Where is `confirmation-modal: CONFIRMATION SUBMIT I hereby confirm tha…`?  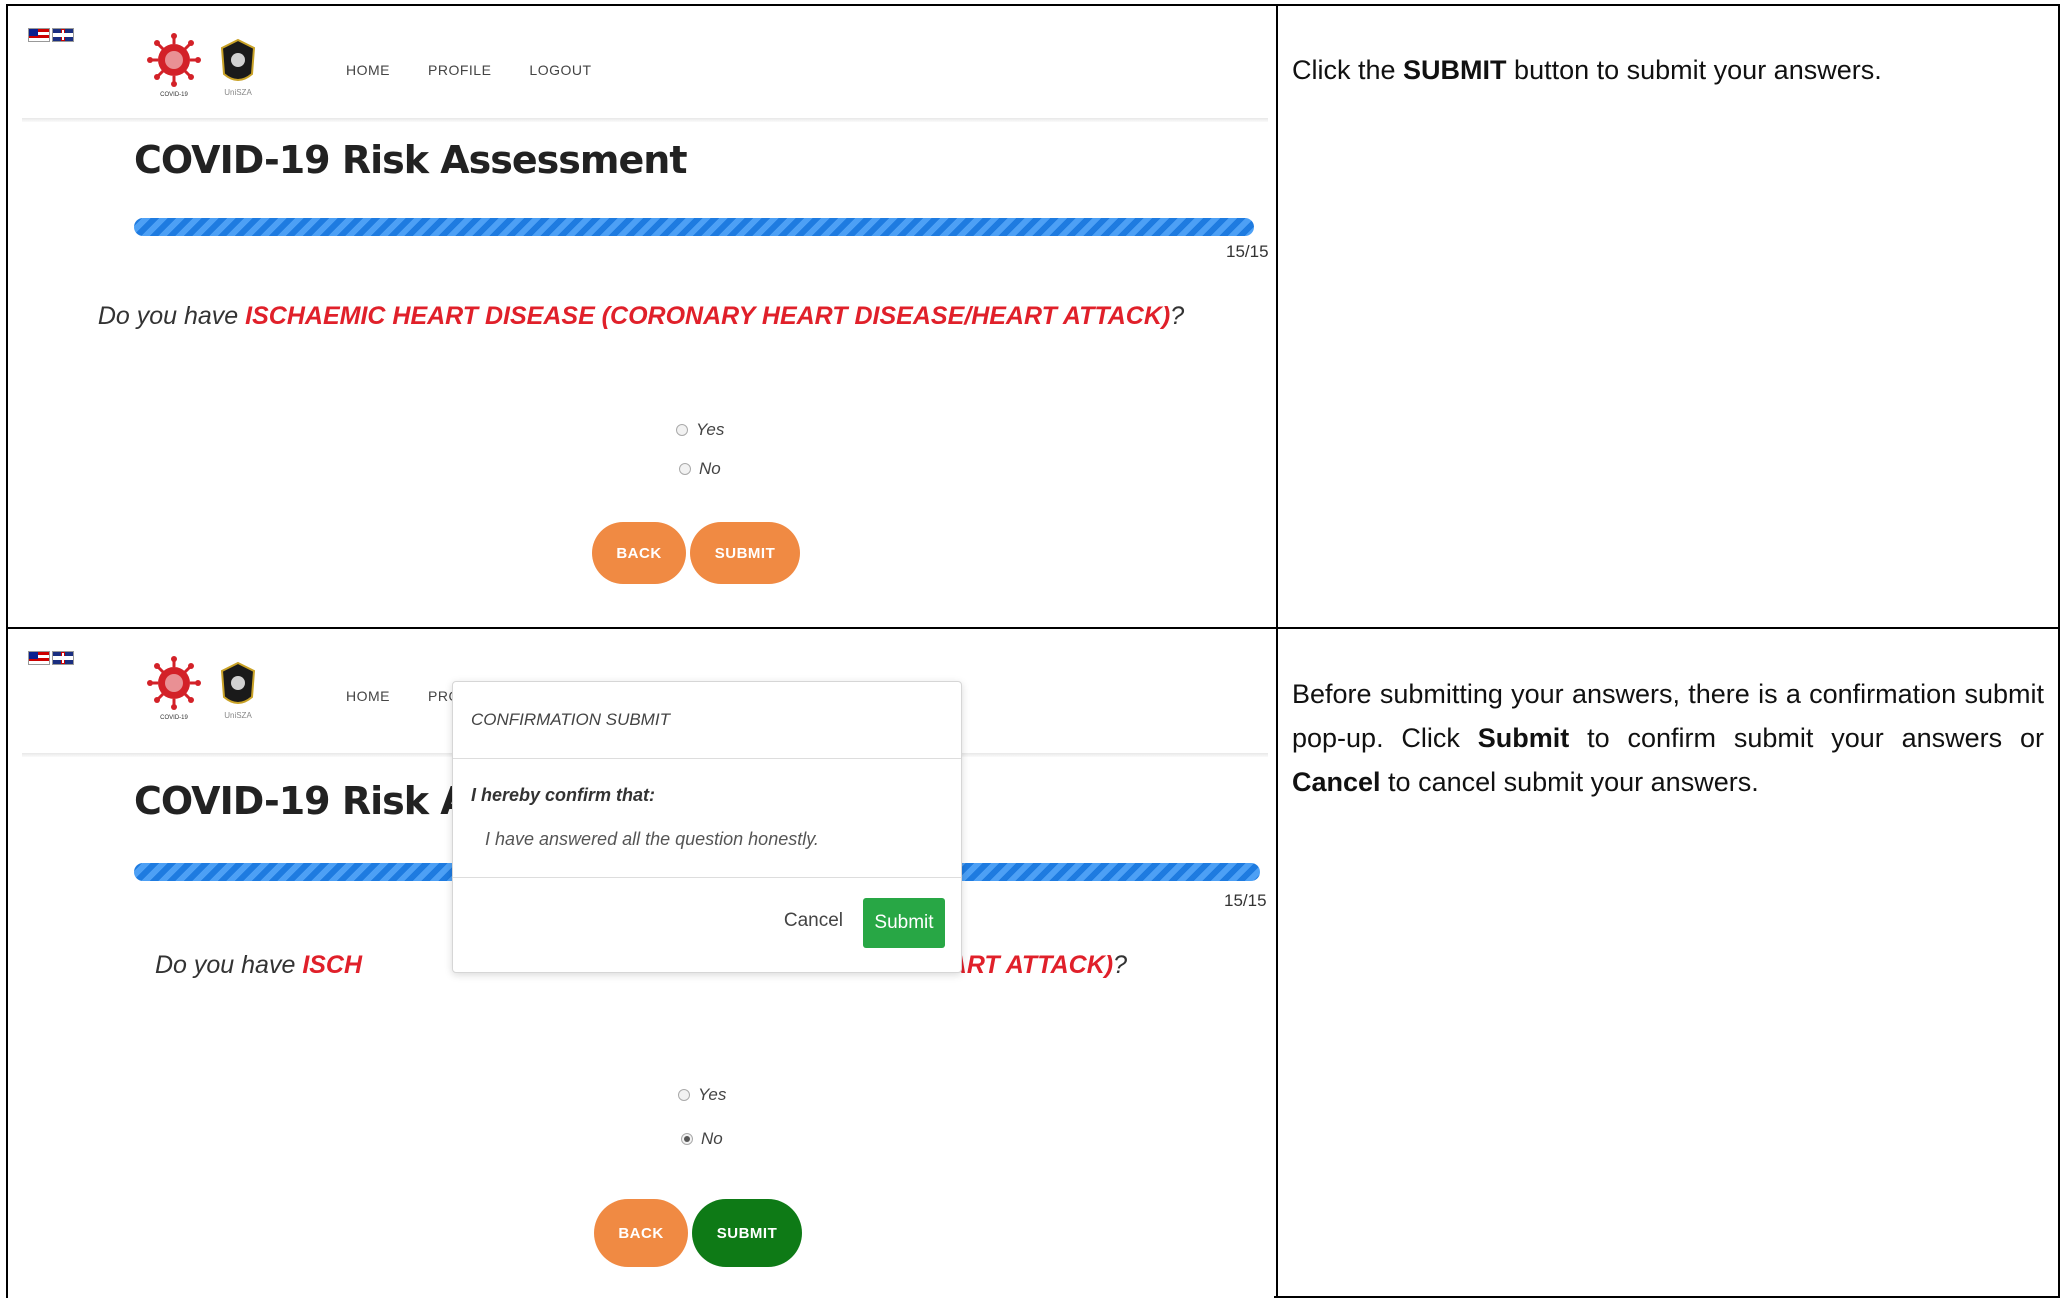 confirmation-modal: CONFIRMATION SUBMIT I hereby confirm tha… is located at coordinates (707, 827).